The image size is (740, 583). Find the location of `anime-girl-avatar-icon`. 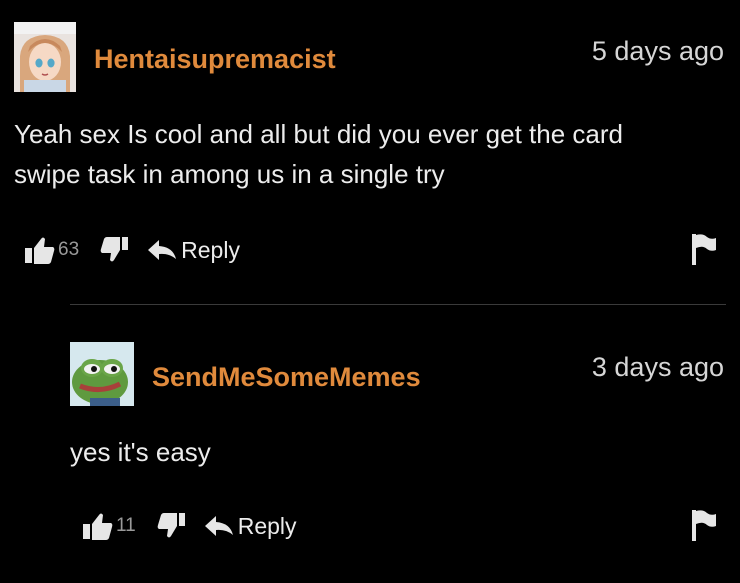

anime-girl-avatar-icon is located at coordinates (45, 57).